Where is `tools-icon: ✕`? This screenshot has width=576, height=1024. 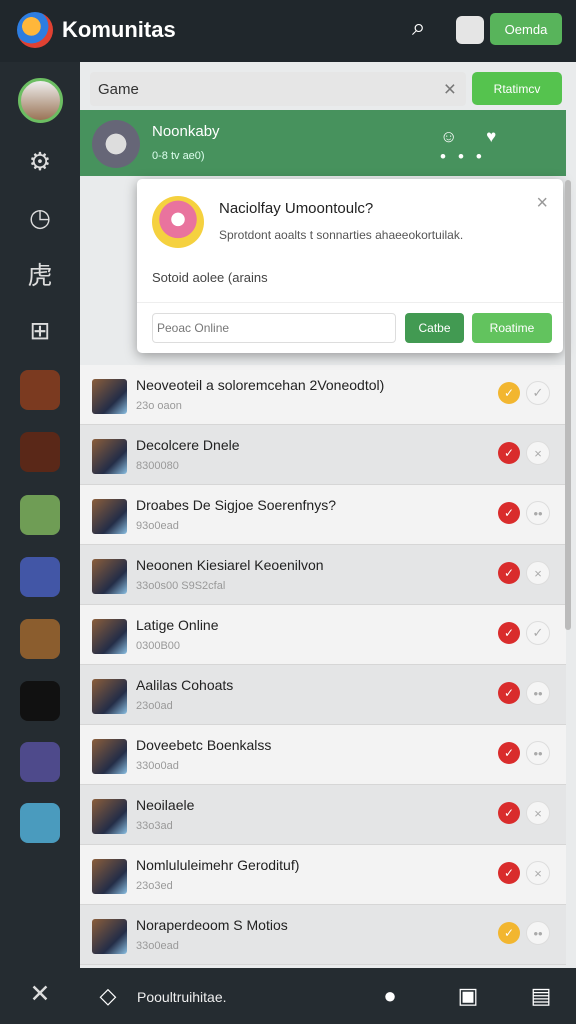 tools-icon: ✕ is located at coordinates (40, 994).